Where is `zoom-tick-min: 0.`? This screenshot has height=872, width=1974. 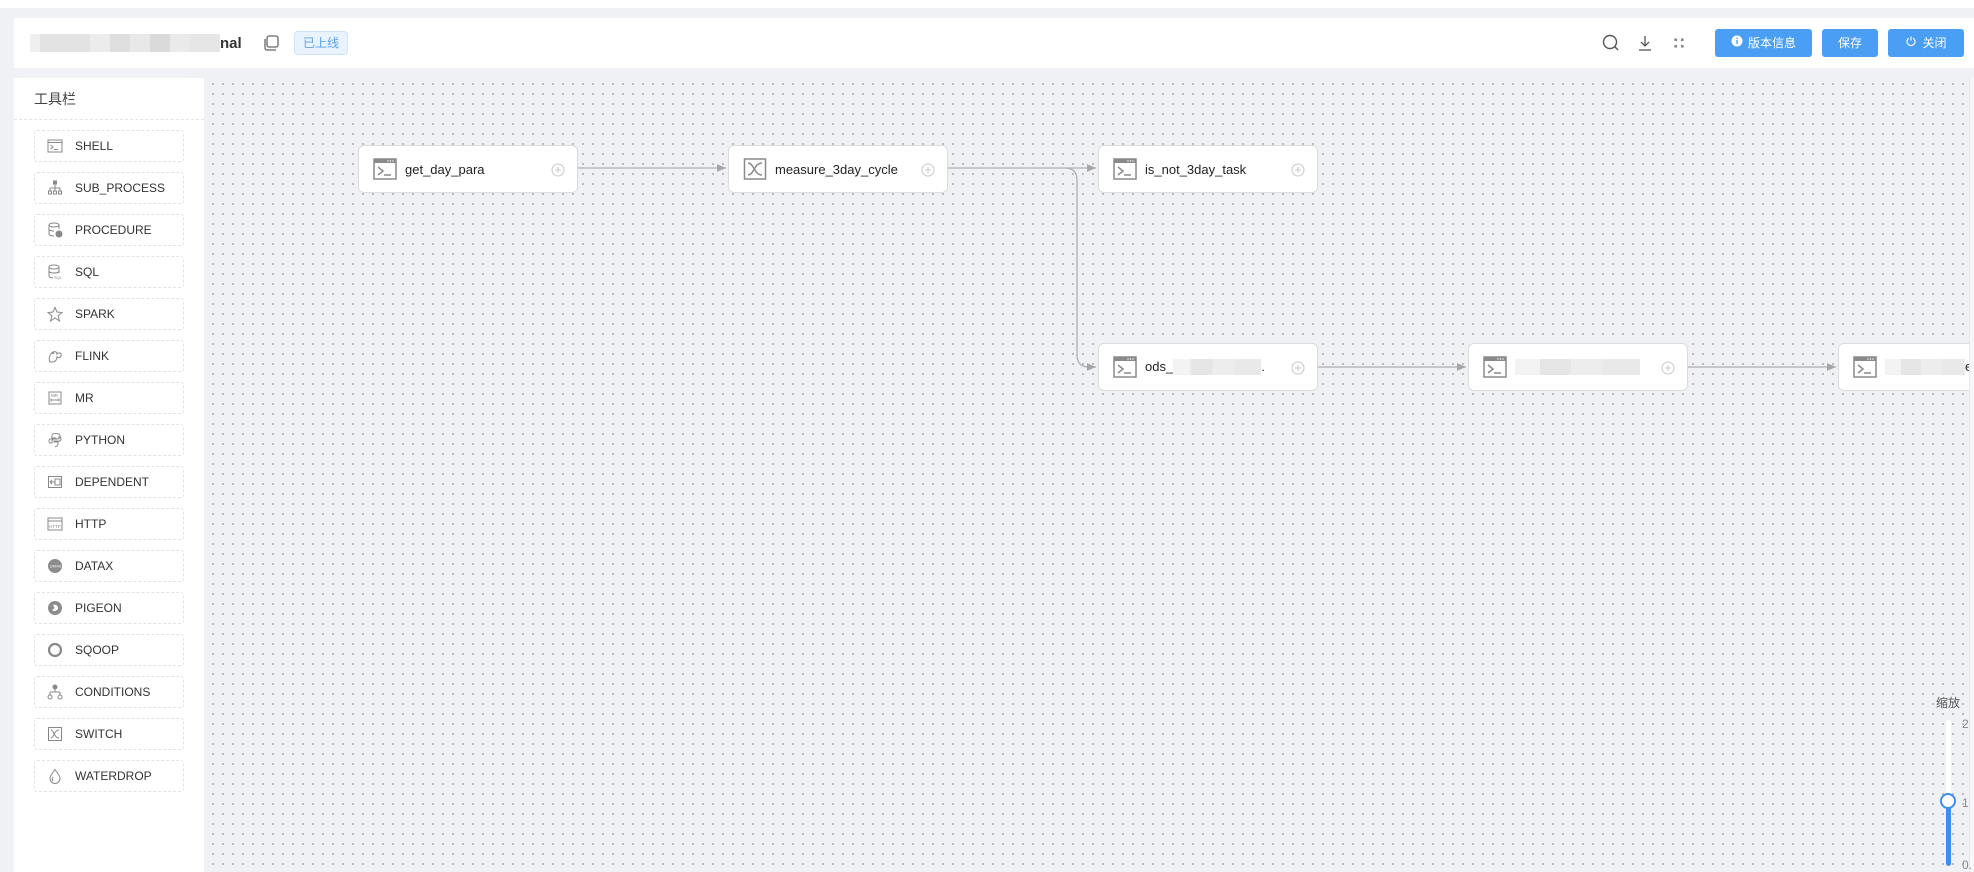
zoom-tick-min: 0. is located at coordinates (1967, 865).